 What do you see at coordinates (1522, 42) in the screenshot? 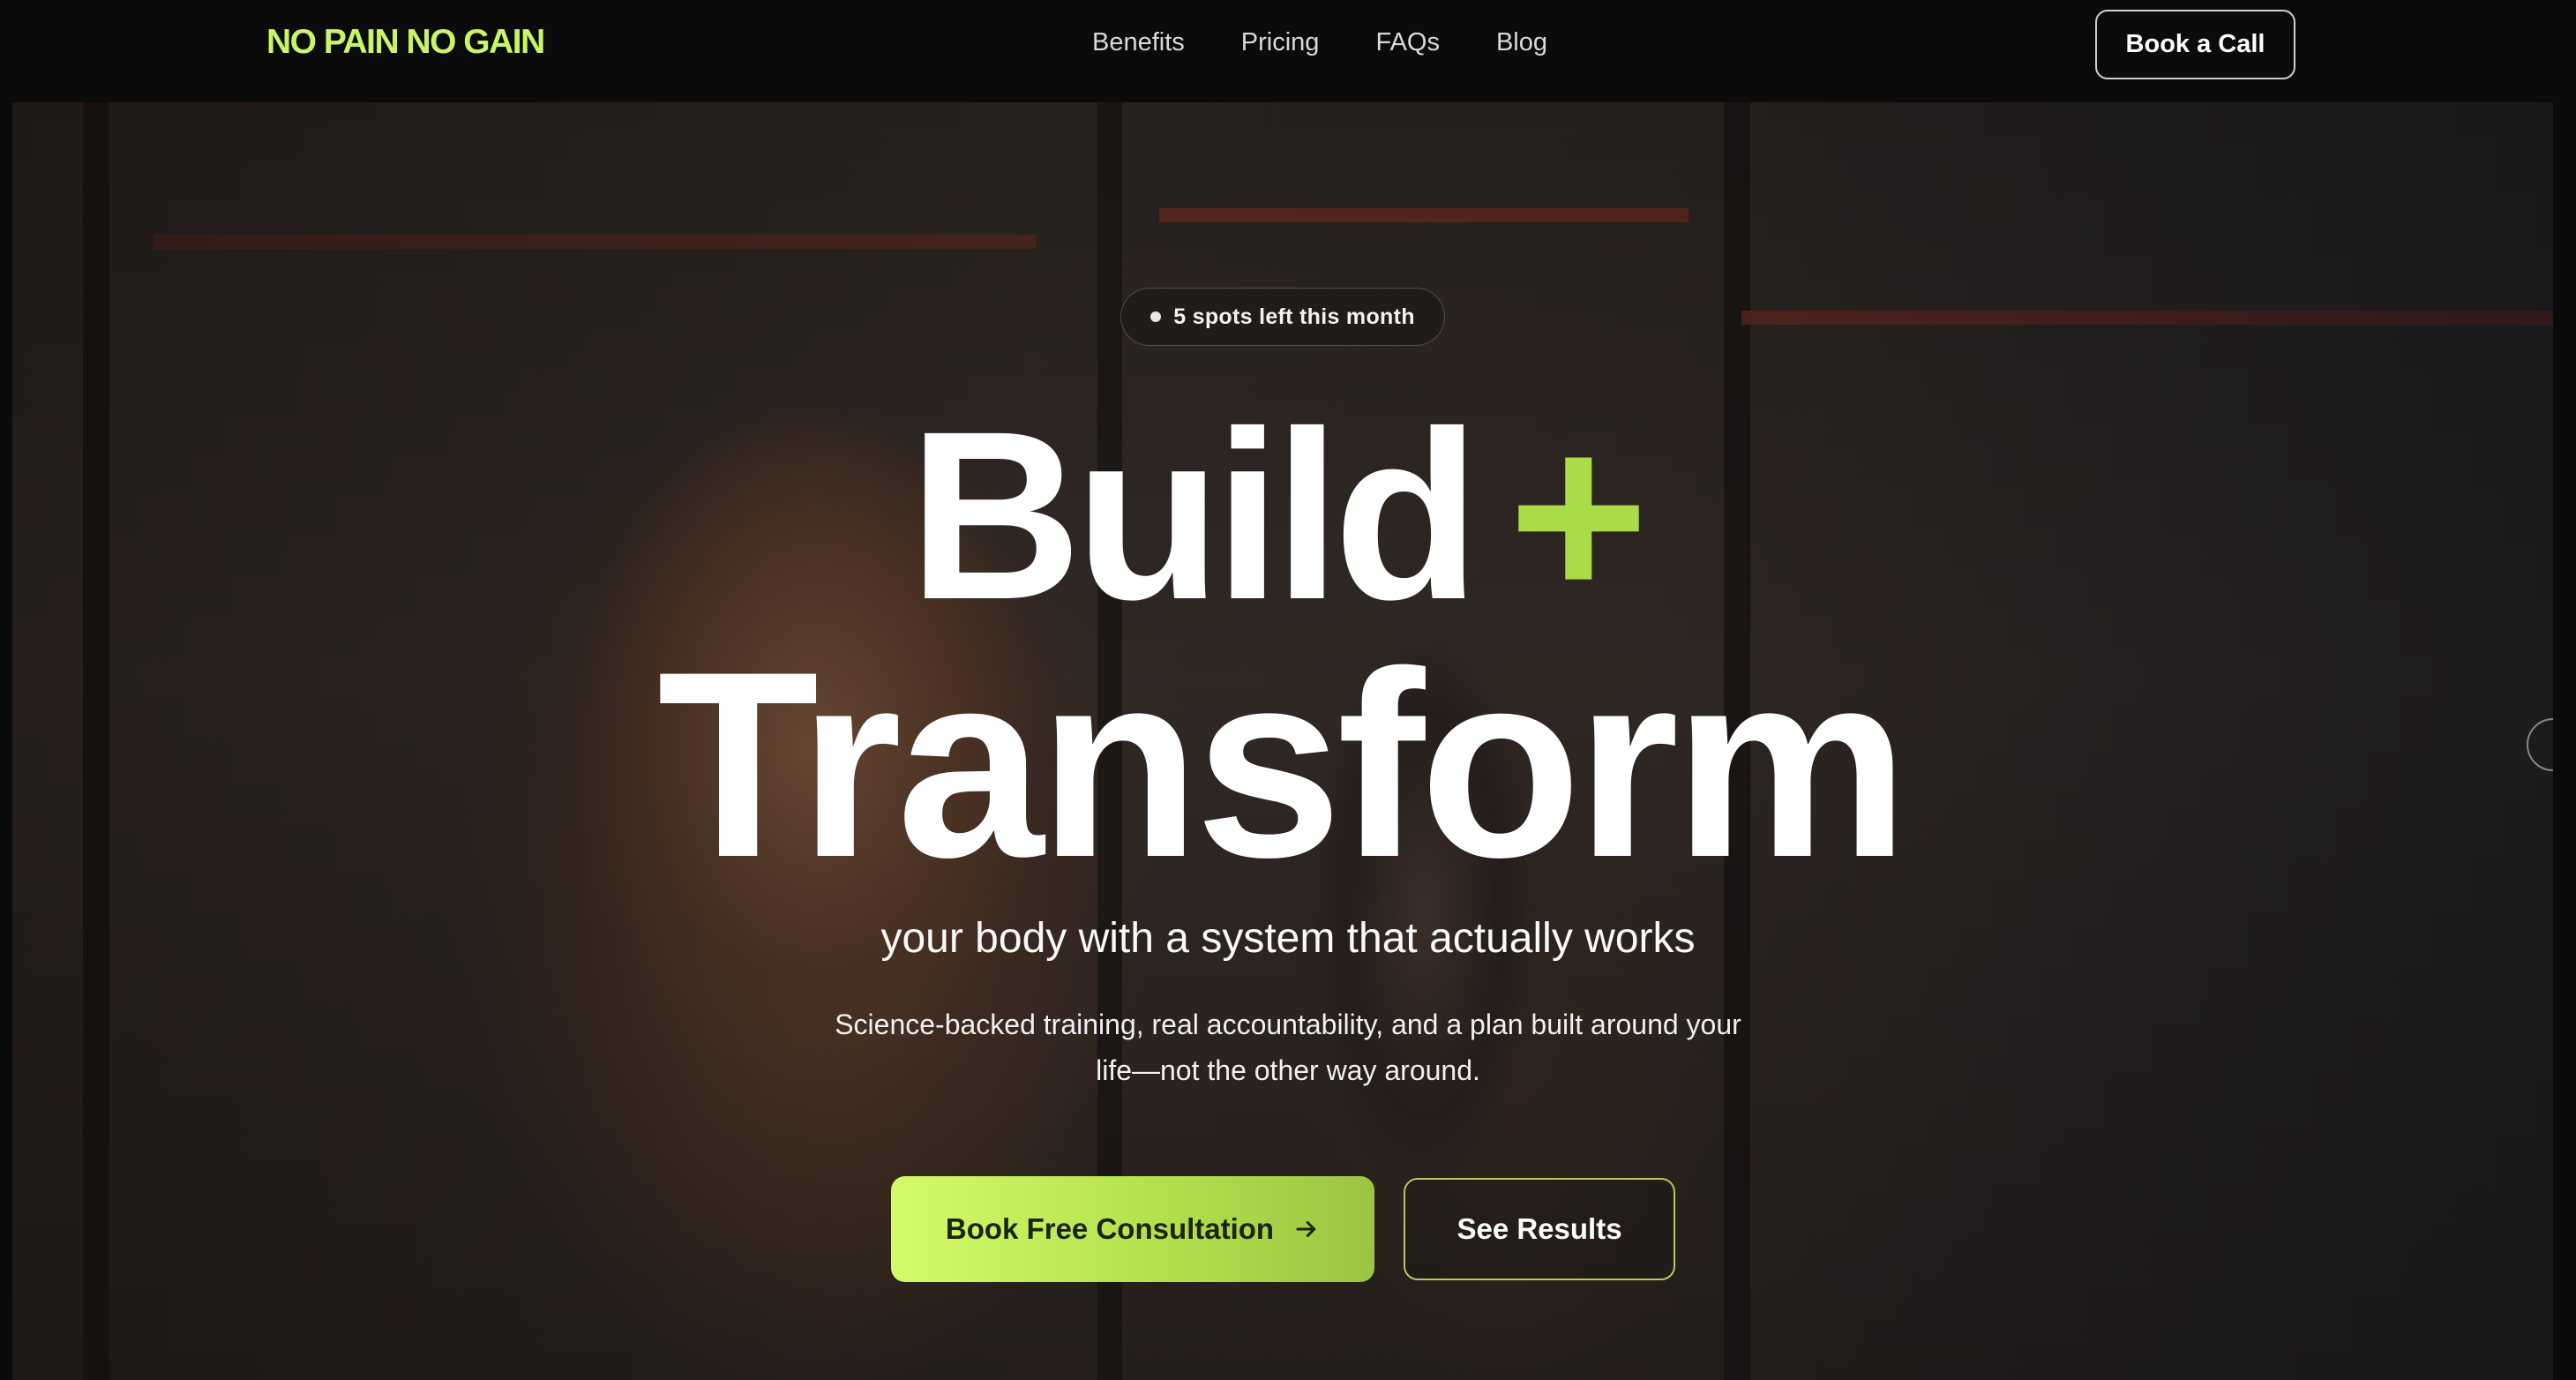
I see `nav-link-blog: Blog` at bounding box center [1522, 42].